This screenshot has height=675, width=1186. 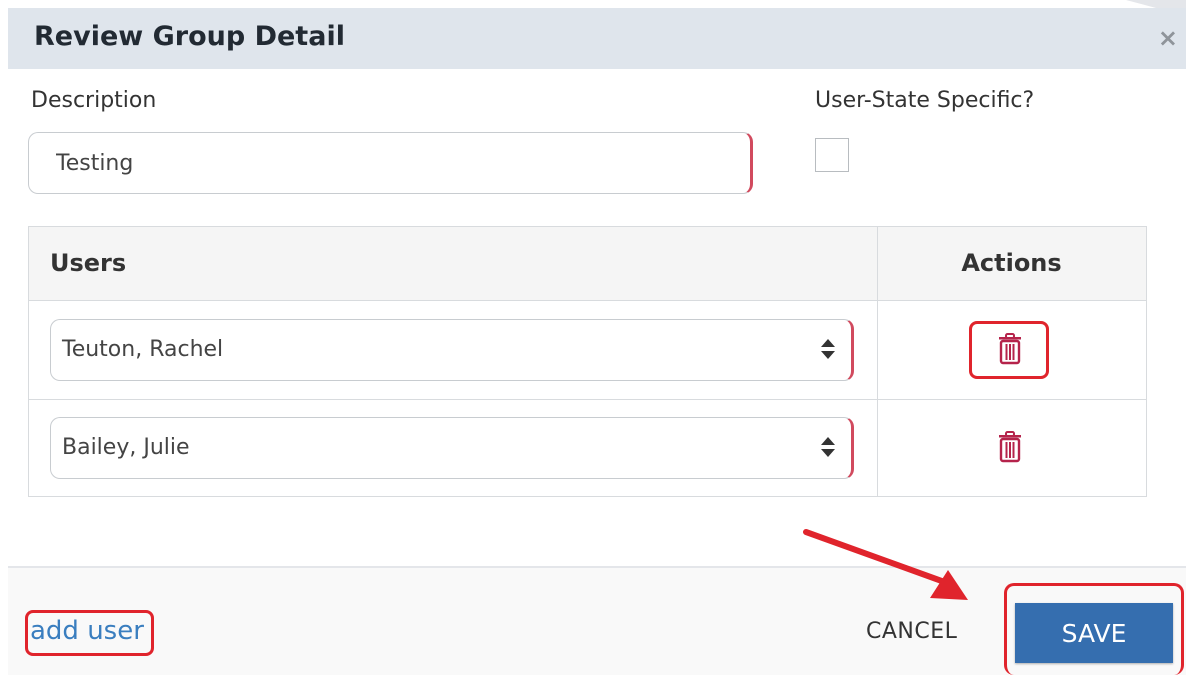 I want to click on table-header: Users Actions, so click(x=587, y=264).